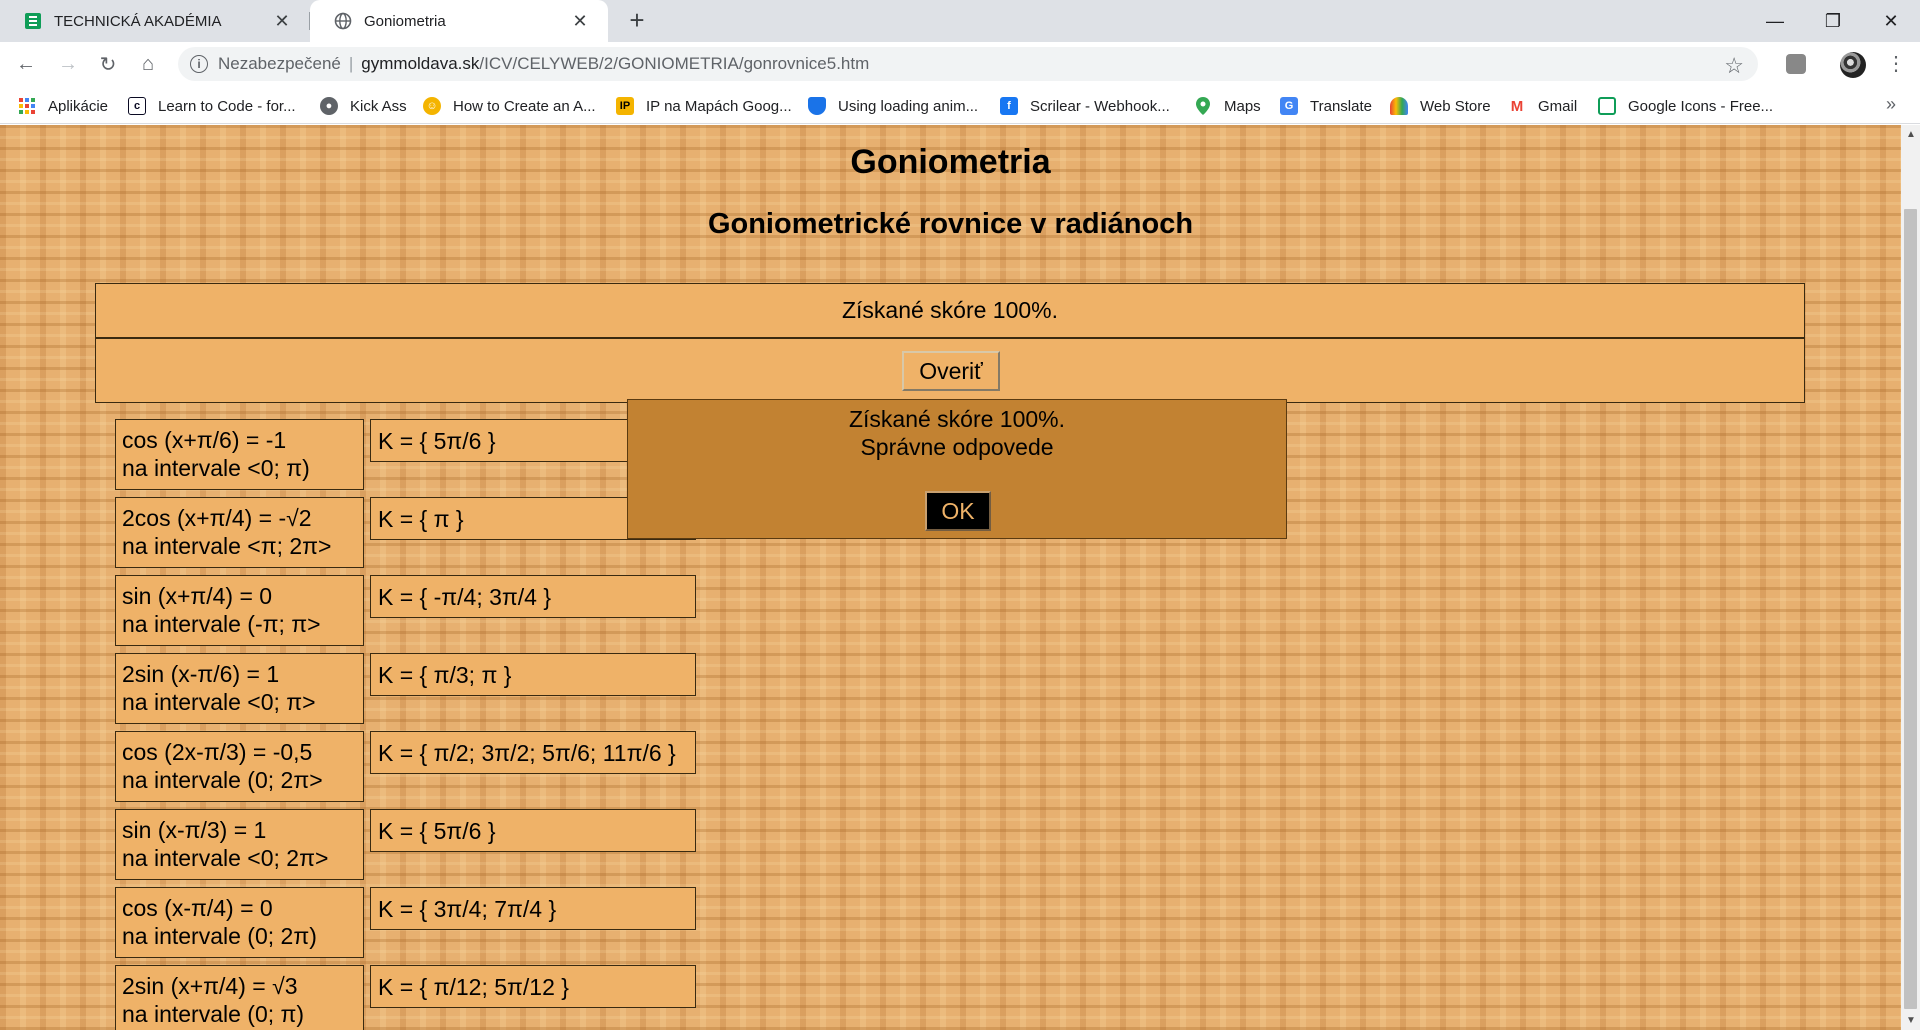  What do you see at coordinates (533, 986) in the screenshot?
I see `answer-input: K = { π/12; 5π/12 }` at bounding box center [533, 986].